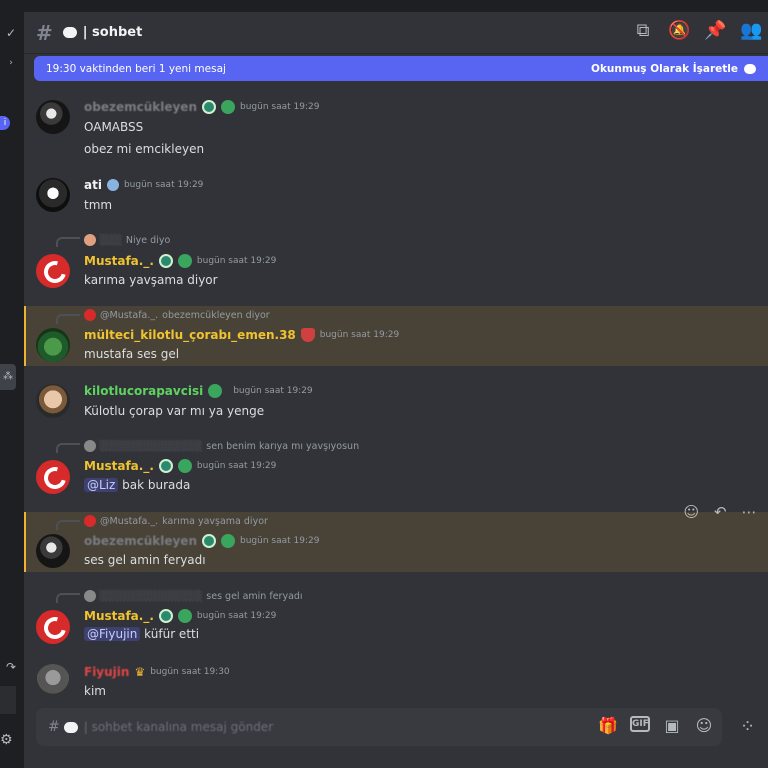  What do you see at coordinates (5, 123) in the screenshot?
I see `unread-indicator: i` at bounding box center [5, 123].